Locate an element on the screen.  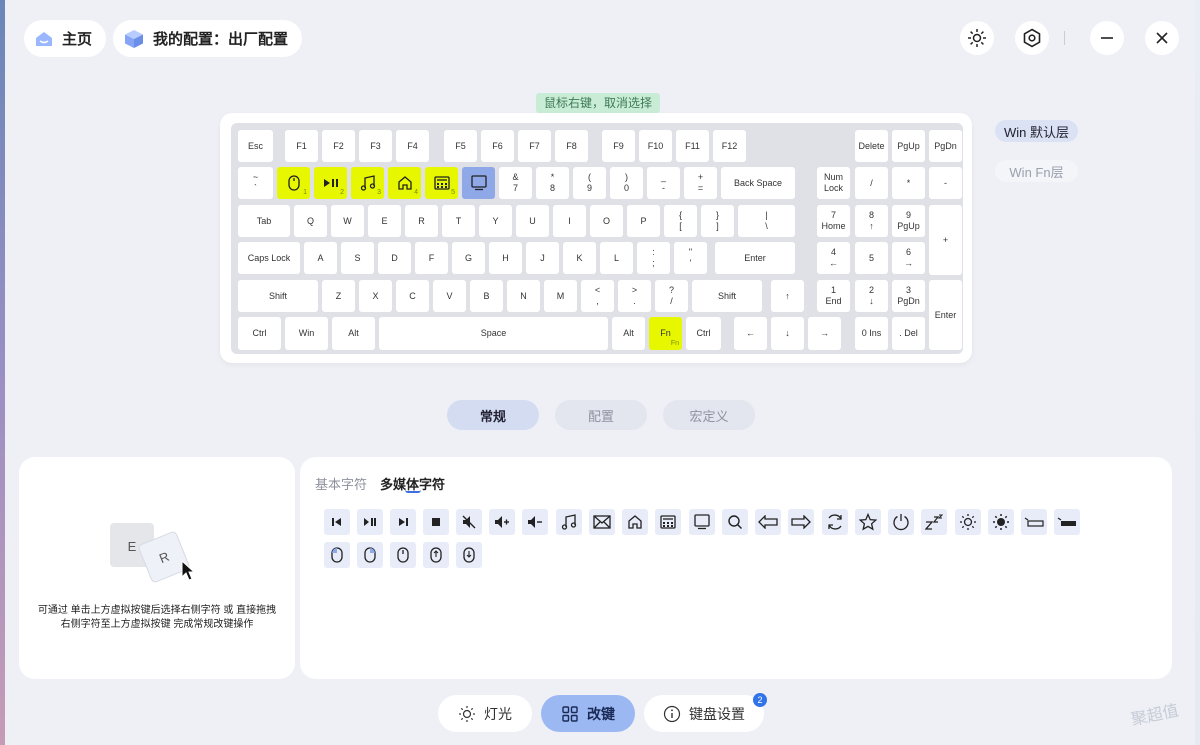
key-numpad-plus: + is located at coordinates (945, 240).